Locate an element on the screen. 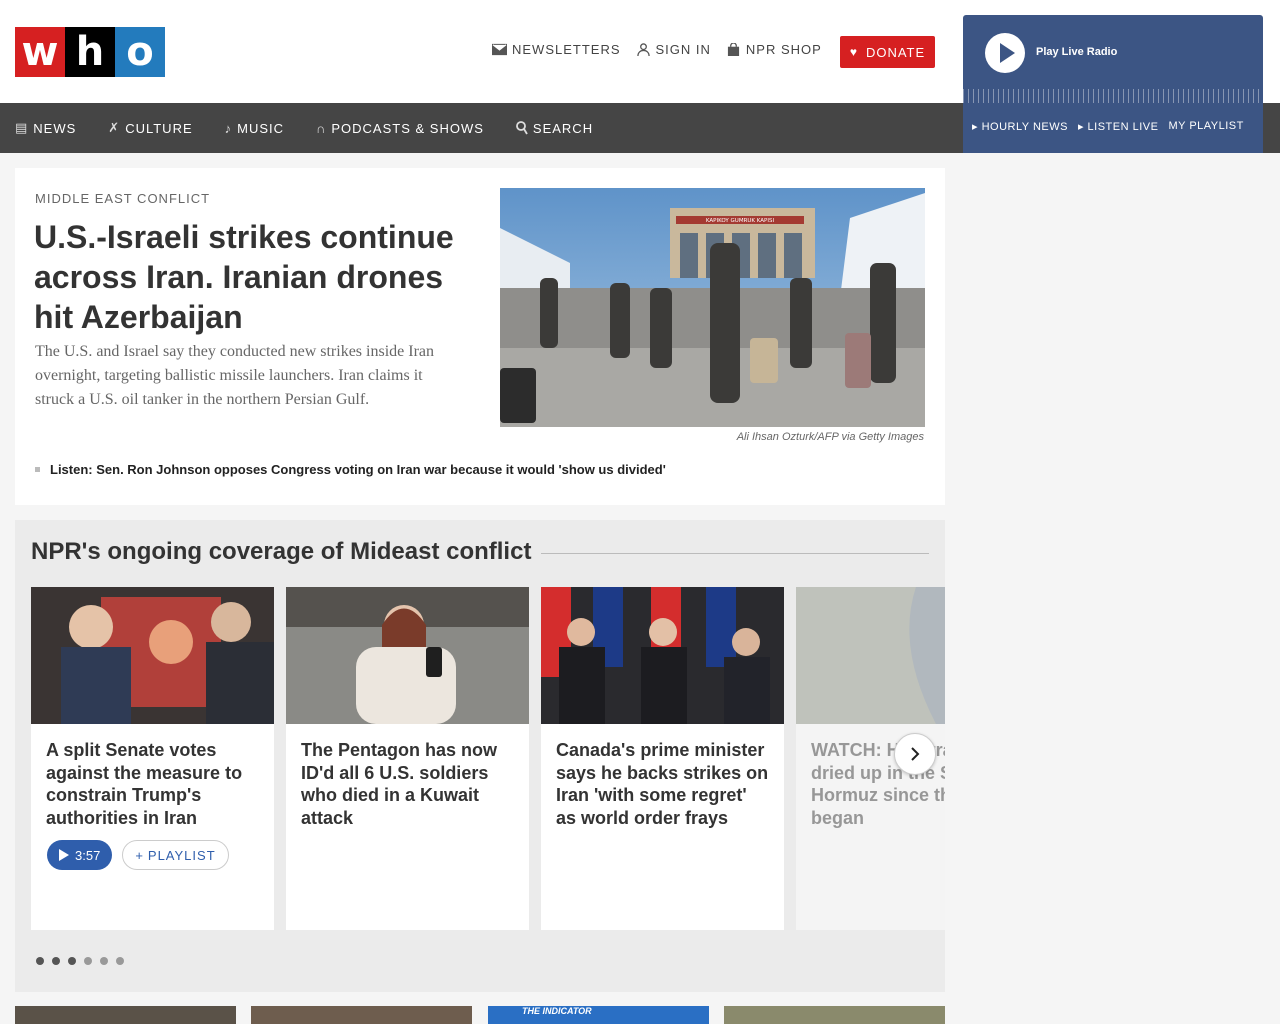 Image resolution: width=1280 pixels, height=1024 pixels. playlist-label: PLAYLIST is located at coordinates (181, 855).